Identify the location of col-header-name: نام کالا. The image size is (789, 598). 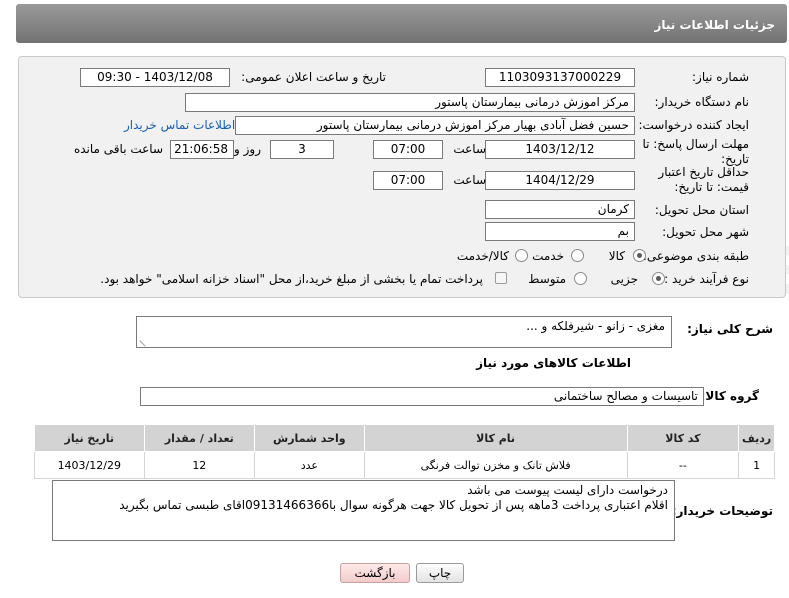
(495, 438).